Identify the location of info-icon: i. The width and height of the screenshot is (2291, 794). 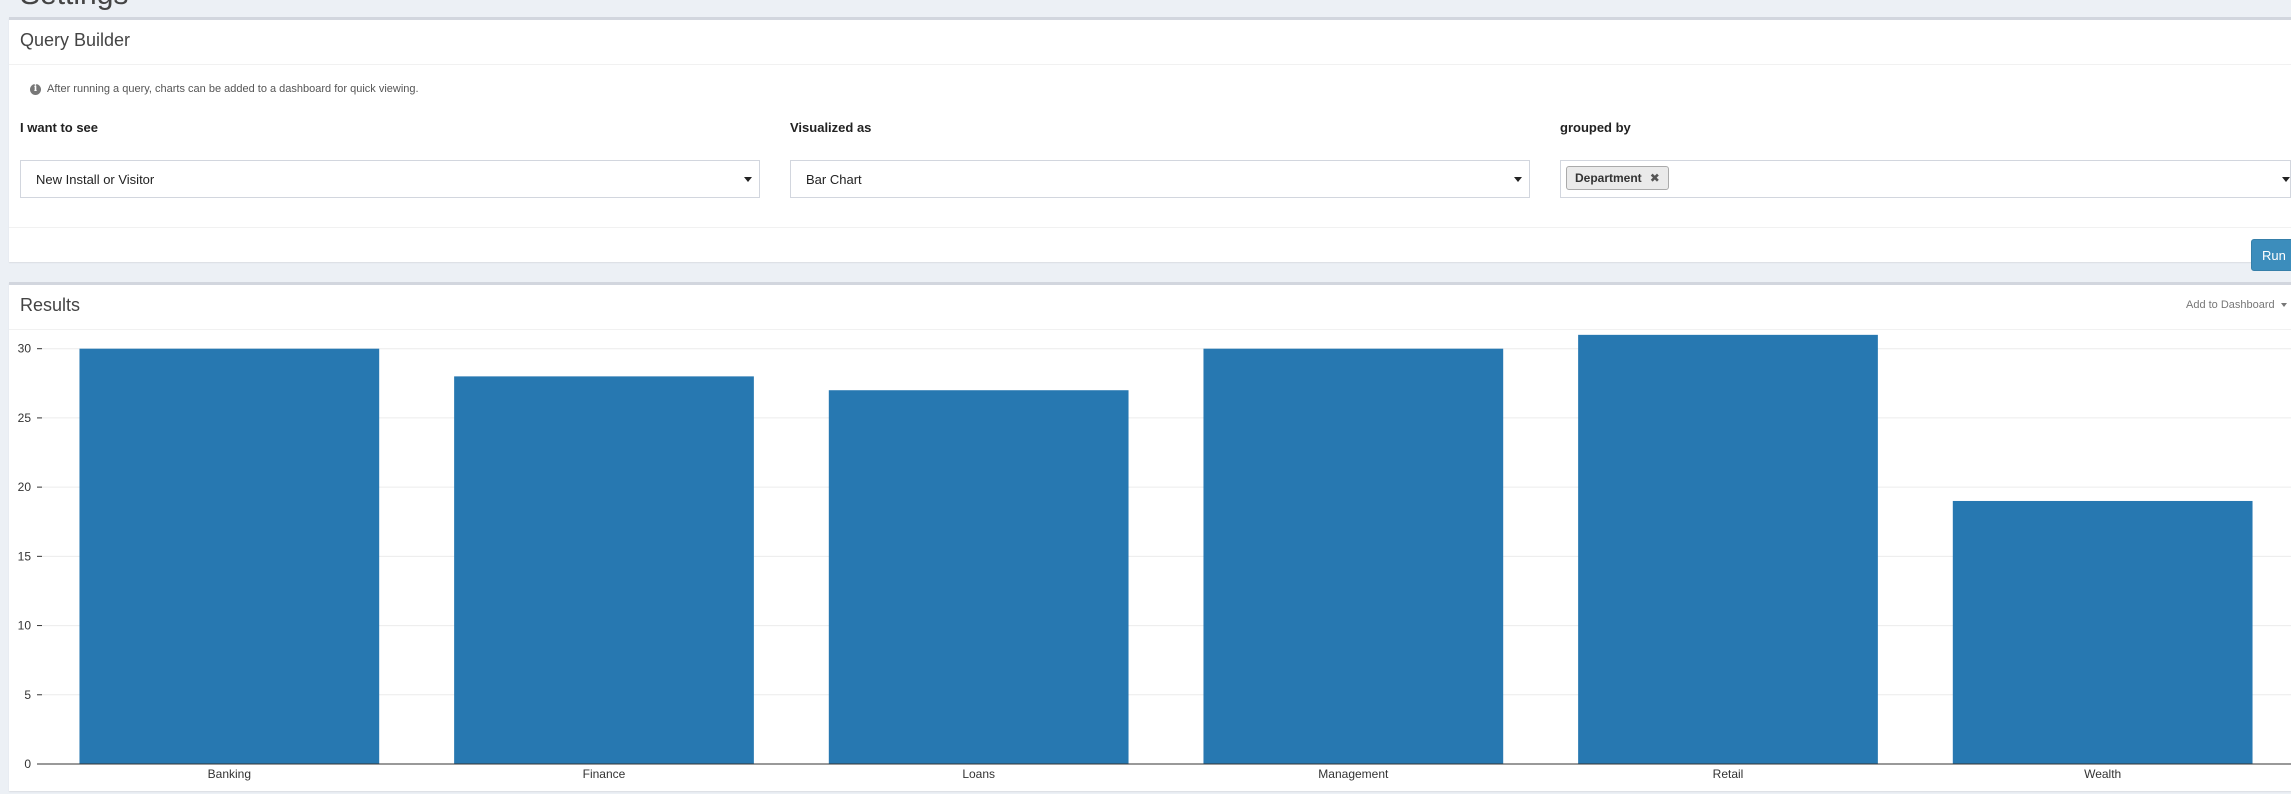
(35, 89).